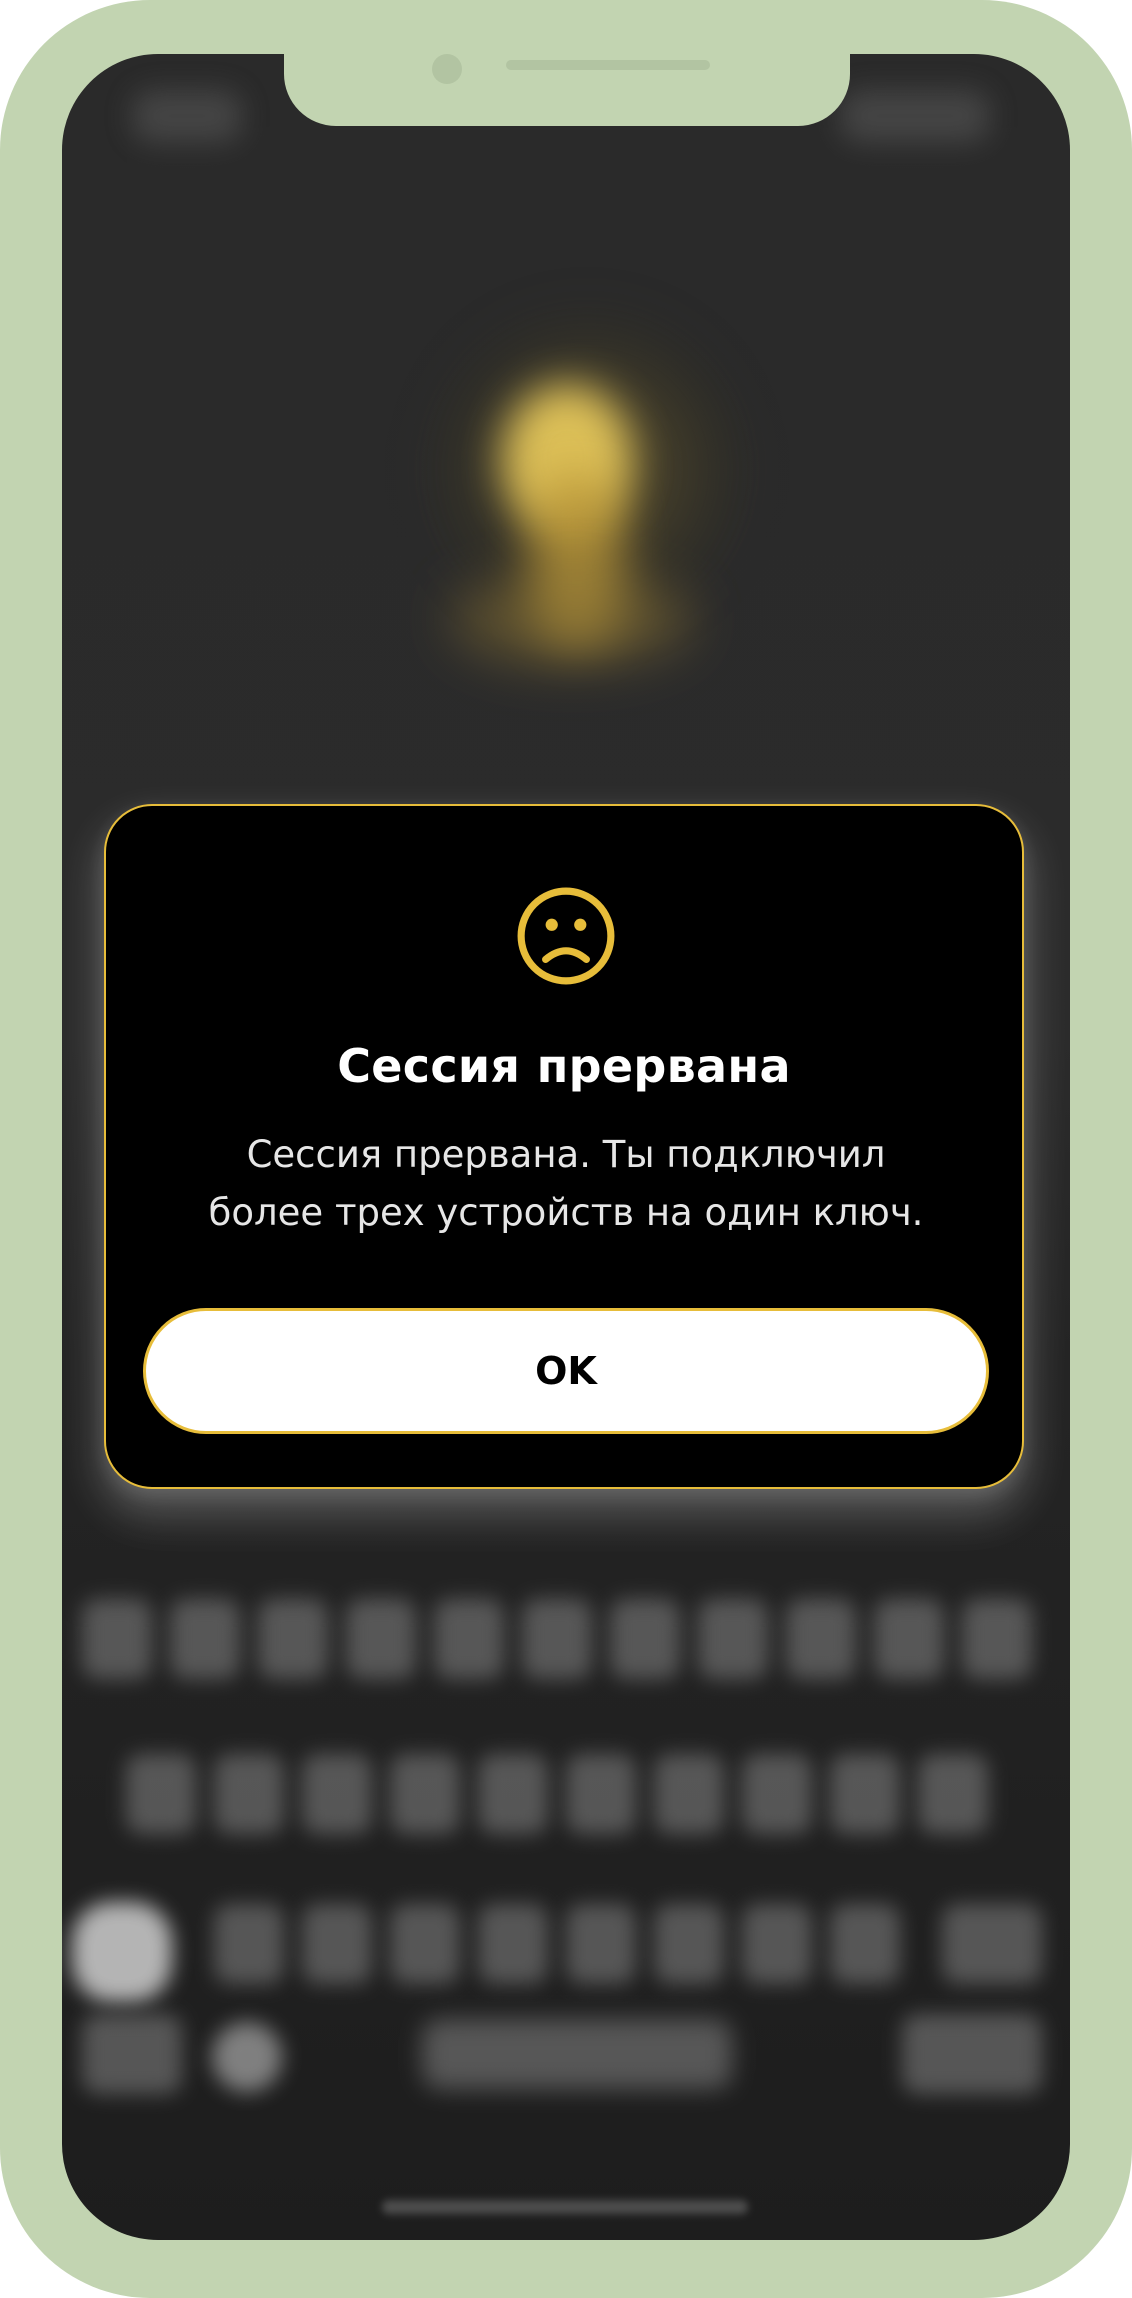  Describe the element at coordinates (567, 90) in the screenshot. I see `phone-notch` at that location.